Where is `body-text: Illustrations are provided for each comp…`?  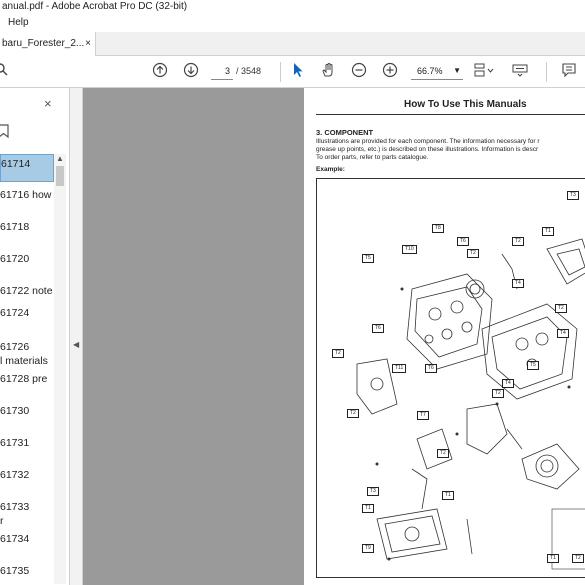 body-text: Illustrations are provided for each comp… is located at coordinates (428, 141).